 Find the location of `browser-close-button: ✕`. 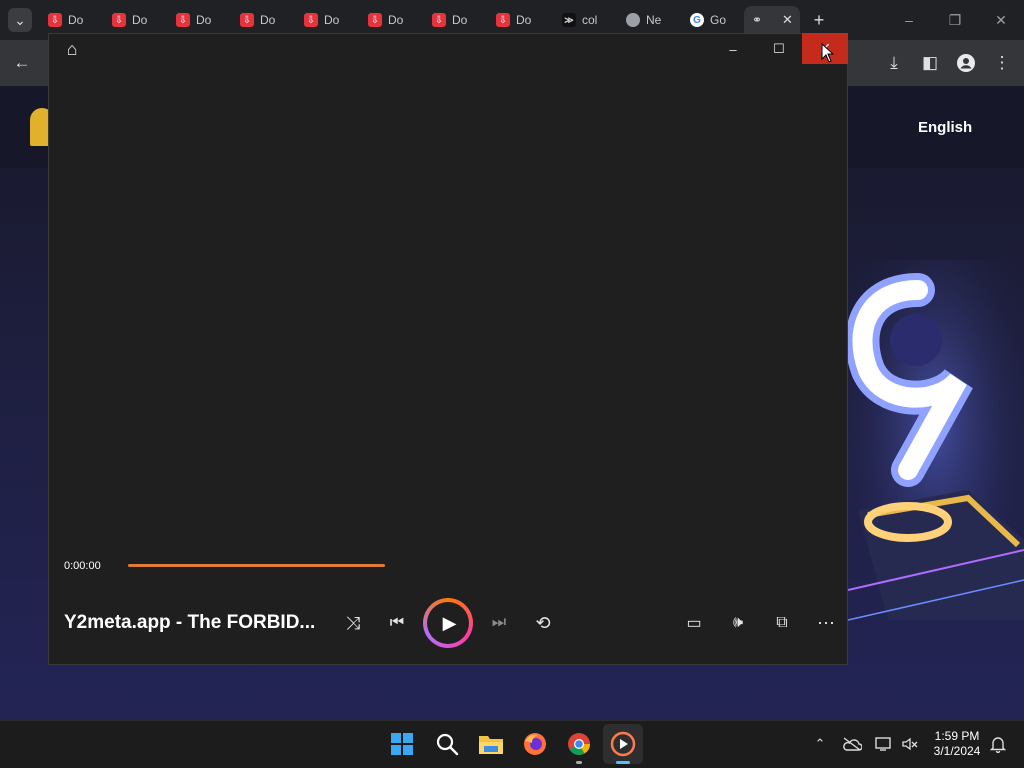

browser-close-button: ✕ is located at coordinates (1001, 20).